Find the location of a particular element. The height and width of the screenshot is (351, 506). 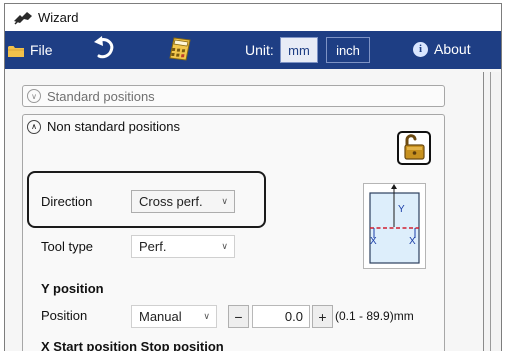

calculator-icon is located at coordinates (180, 49).